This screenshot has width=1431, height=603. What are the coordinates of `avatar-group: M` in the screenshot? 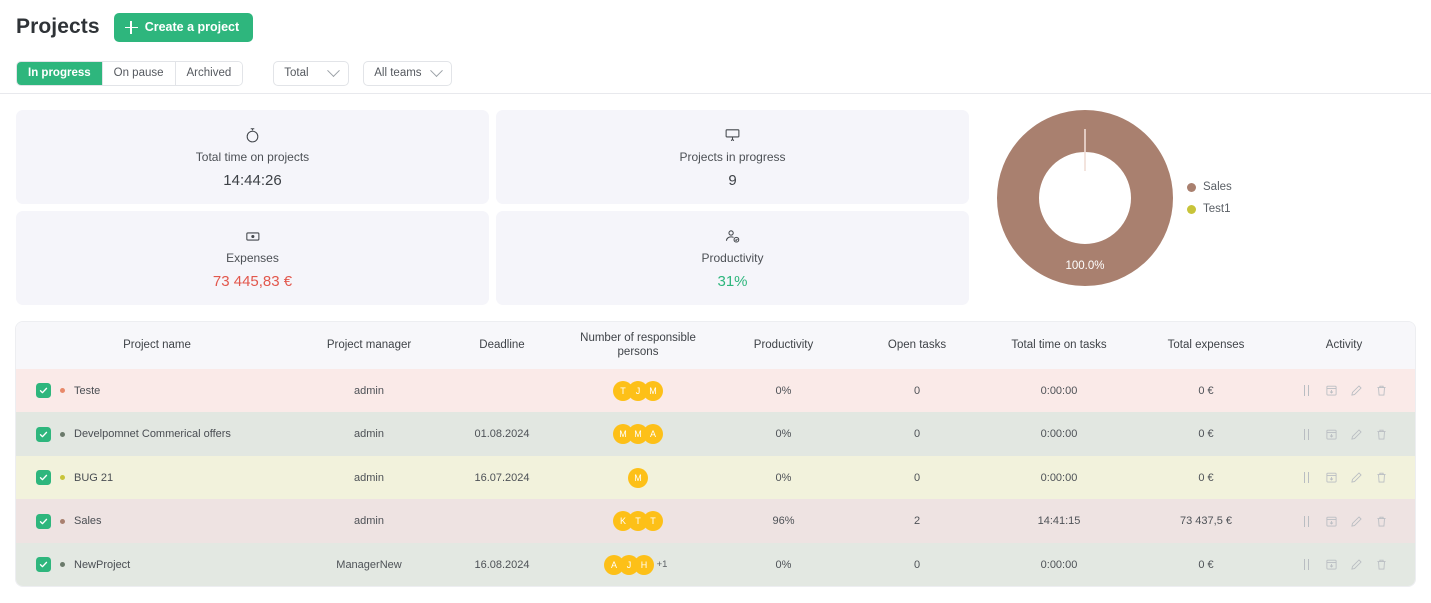 It's located at (638, 477).